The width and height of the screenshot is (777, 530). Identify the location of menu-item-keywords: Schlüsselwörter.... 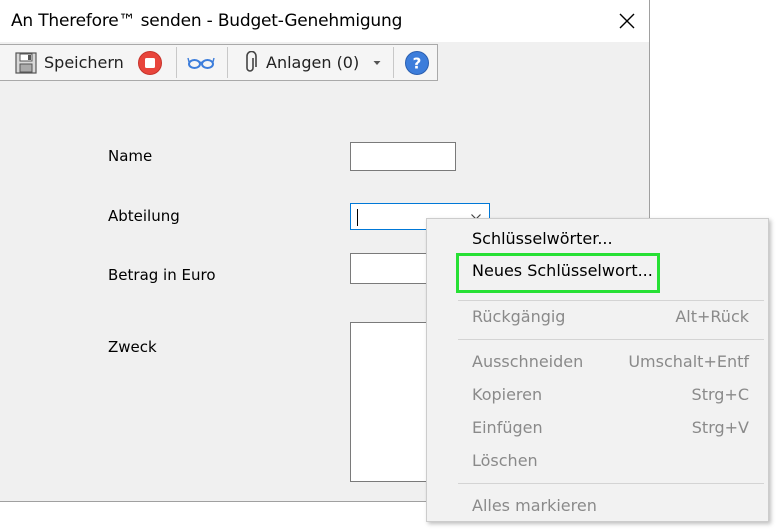
(597, 239).